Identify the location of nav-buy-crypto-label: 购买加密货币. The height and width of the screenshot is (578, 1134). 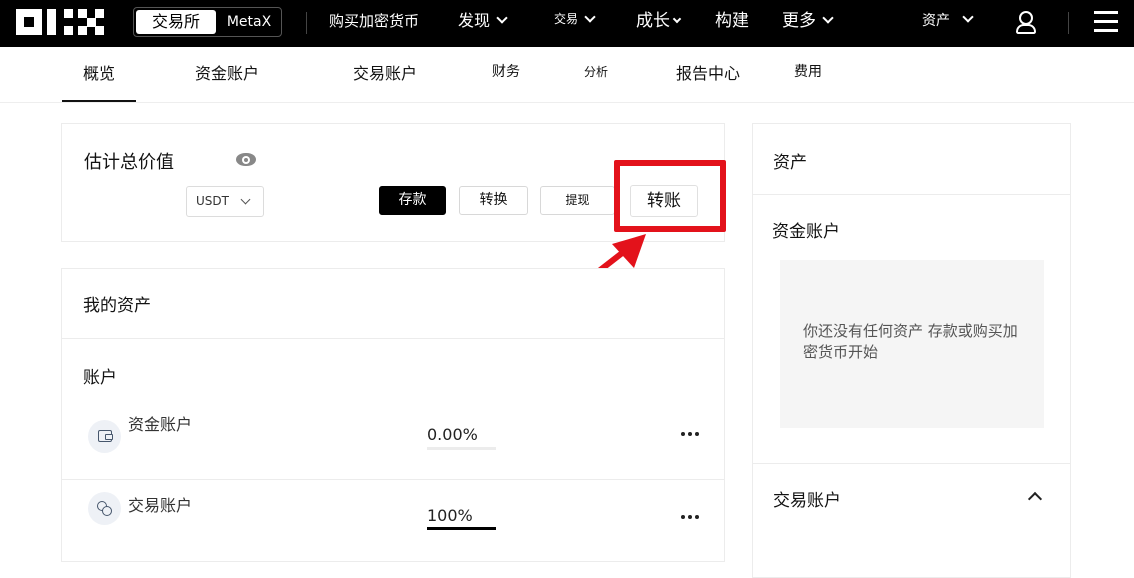
(374, 21).